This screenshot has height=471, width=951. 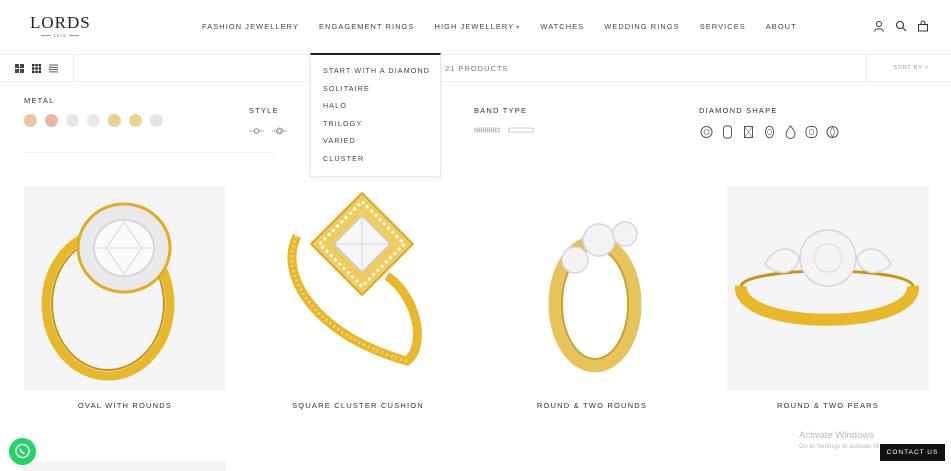 What do you see at coordinates (727, 132) in the screenshot?
I see `emerald-shape-icon` at bounding box center [727, 132].